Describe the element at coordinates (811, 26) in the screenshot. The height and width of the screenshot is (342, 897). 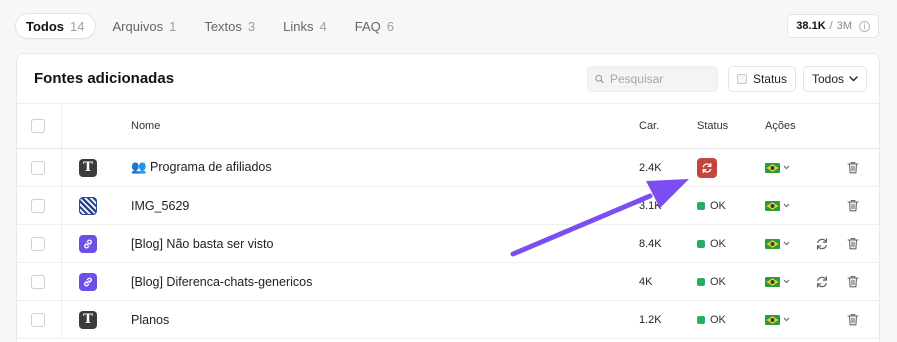
I see `quota-used: 38.1K` at that location.